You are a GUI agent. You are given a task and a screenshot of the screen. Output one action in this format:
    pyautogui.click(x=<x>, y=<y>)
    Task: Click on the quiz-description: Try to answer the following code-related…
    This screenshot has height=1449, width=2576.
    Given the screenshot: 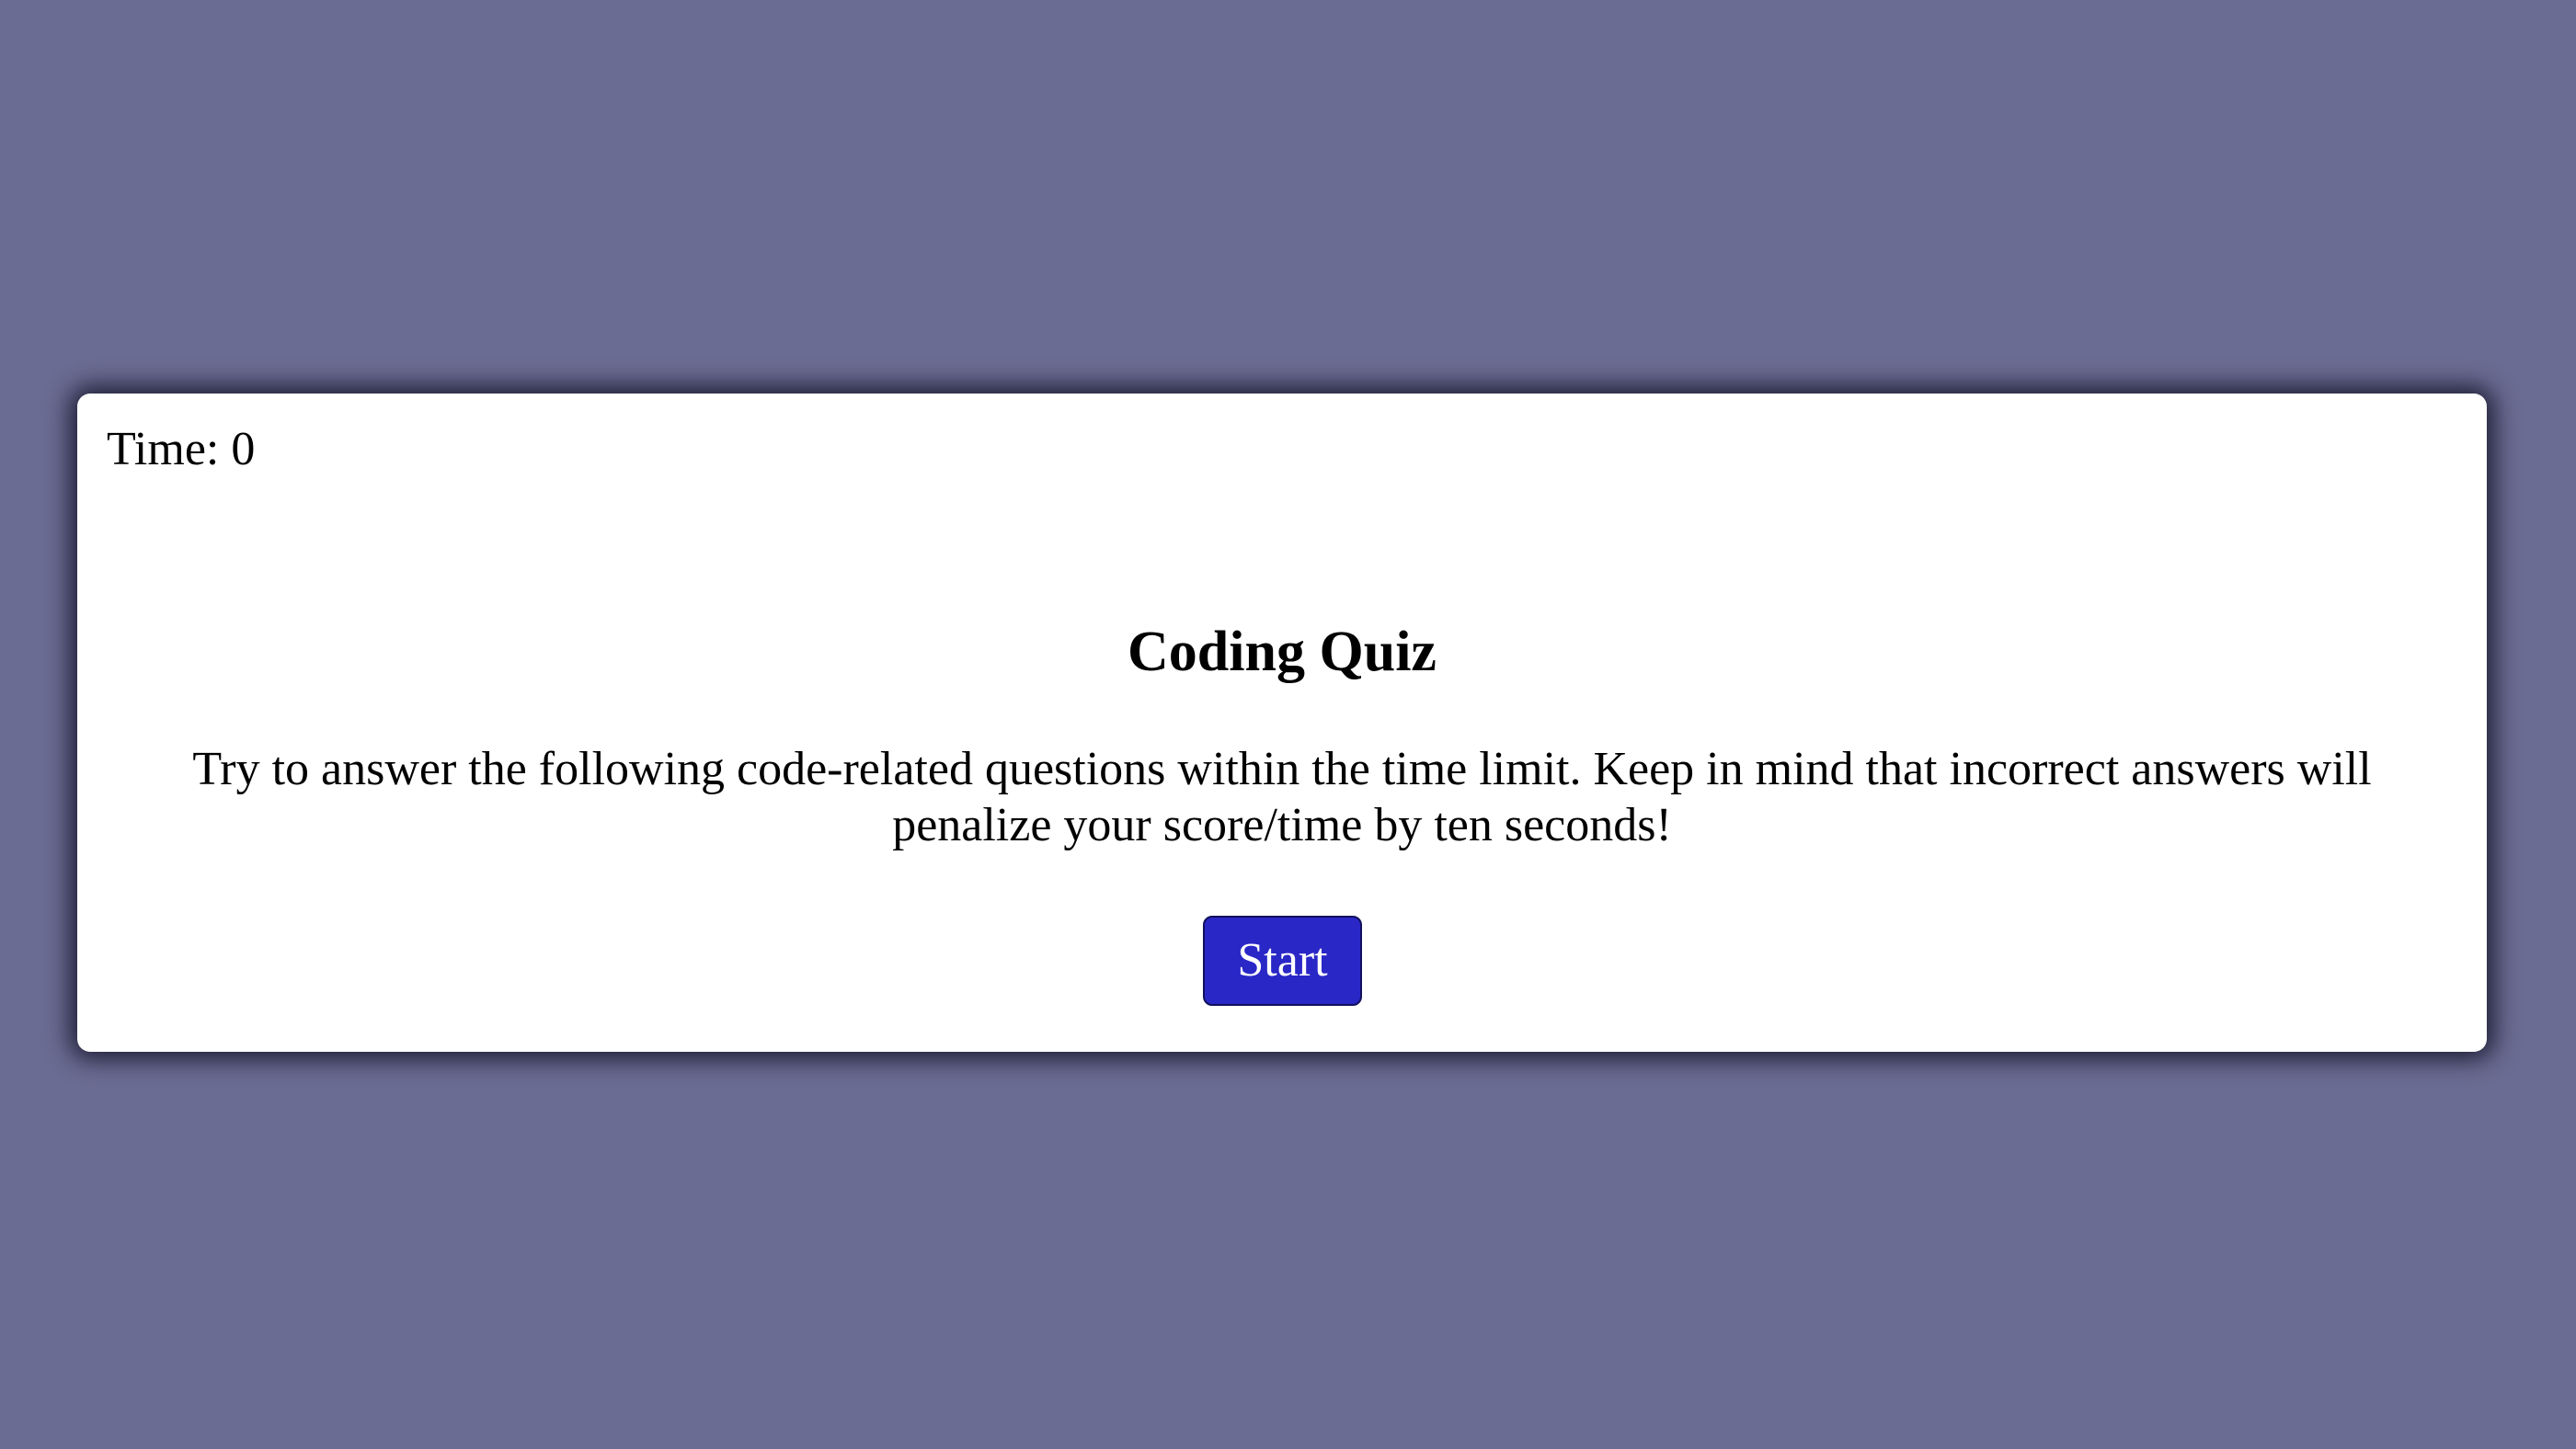 What is the action you would take?
    pyautogui.click(x=1282, y=798)
    